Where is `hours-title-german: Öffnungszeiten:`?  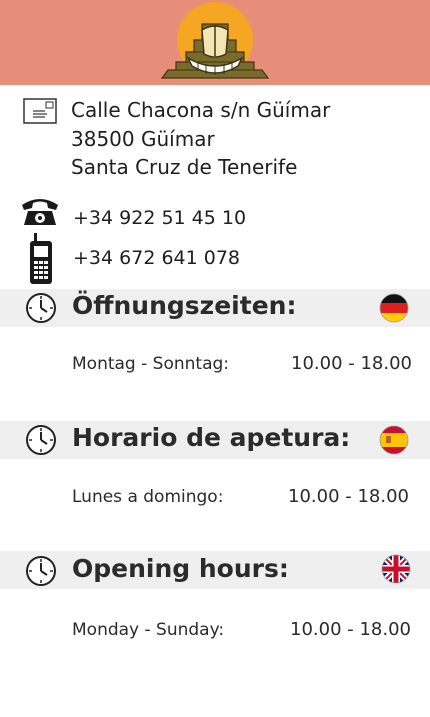
hours-title-german: Öffnungszeiten: is located at coordinates (184, 305).